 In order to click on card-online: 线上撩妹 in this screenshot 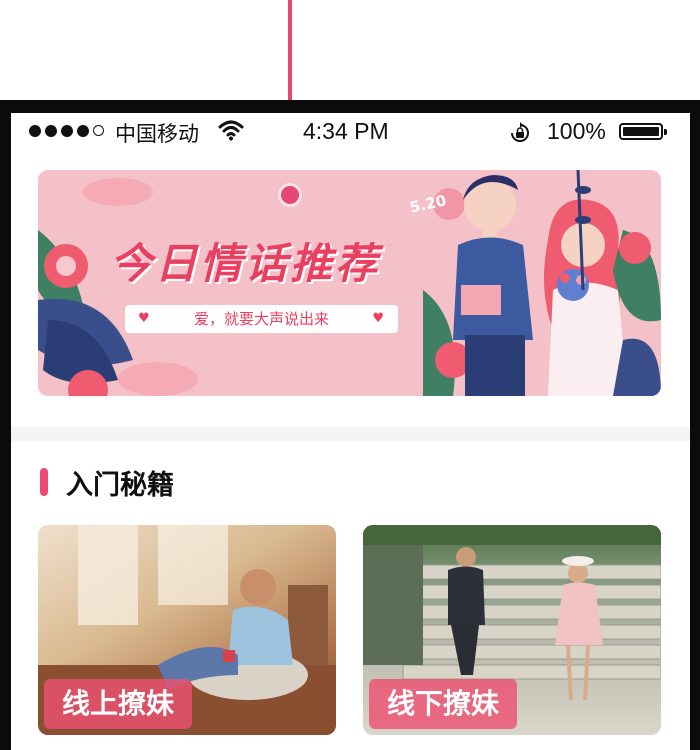, I will do `click(187, 630)`.